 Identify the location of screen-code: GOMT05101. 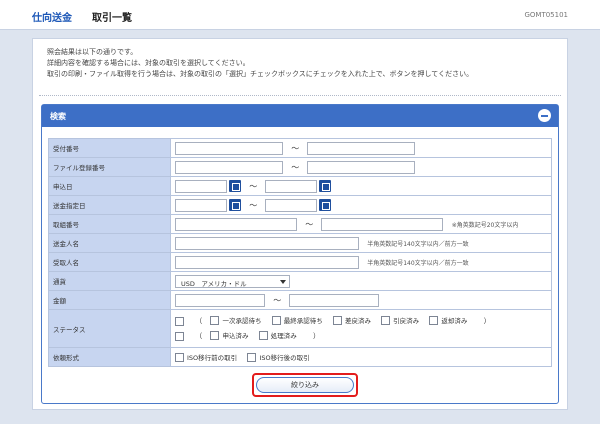
(546, 15).